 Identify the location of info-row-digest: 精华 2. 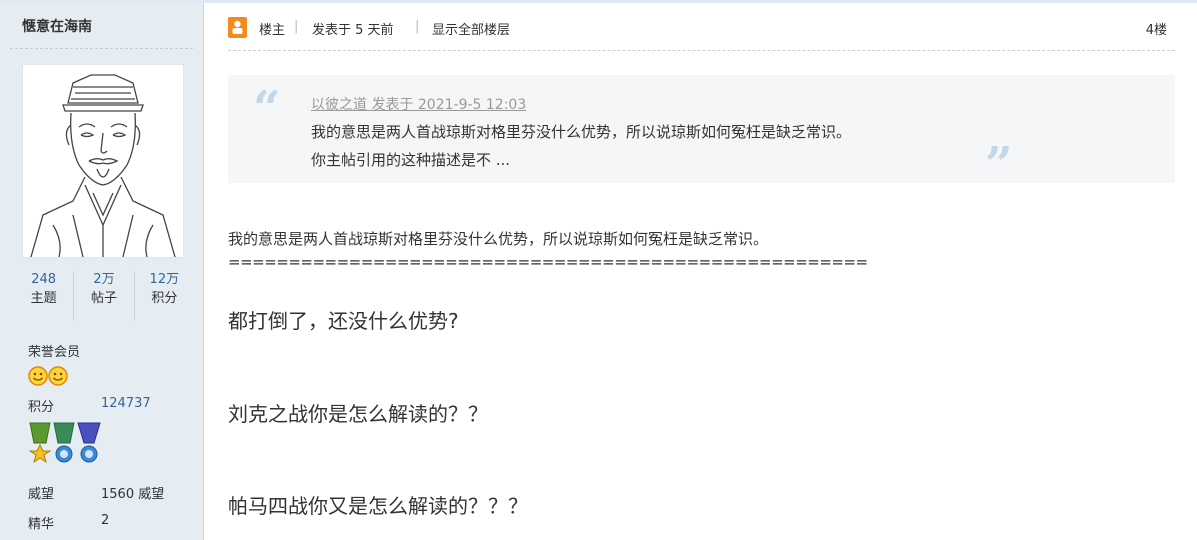
(68, 522).